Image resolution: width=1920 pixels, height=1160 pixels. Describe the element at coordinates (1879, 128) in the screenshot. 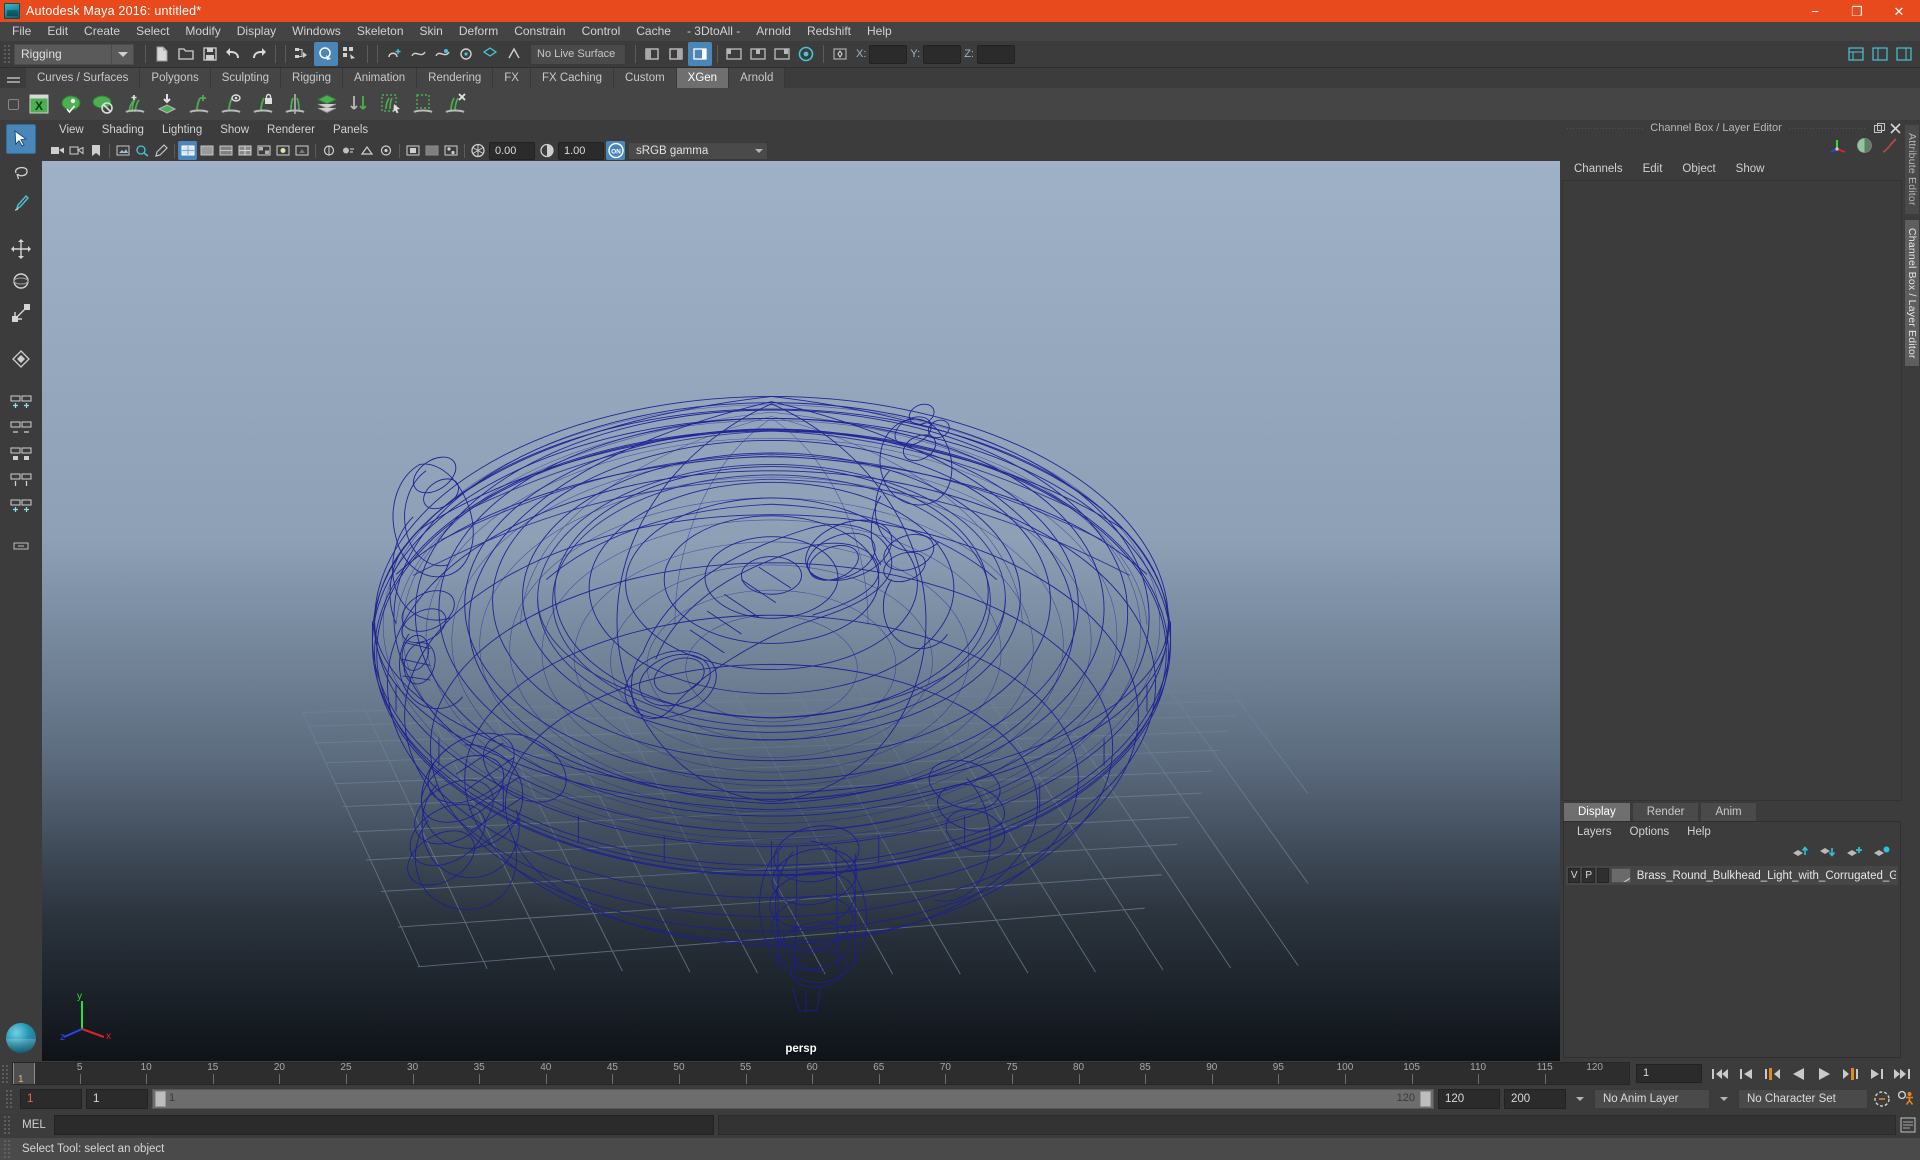

I see `undock-icon` at that location.